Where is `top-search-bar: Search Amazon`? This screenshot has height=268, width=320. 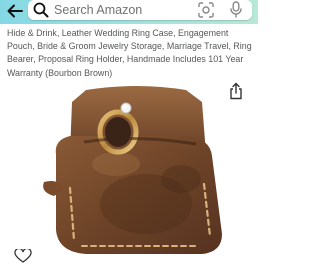
top-search-bar: Search Amazon is located at coordinates (129, 12).